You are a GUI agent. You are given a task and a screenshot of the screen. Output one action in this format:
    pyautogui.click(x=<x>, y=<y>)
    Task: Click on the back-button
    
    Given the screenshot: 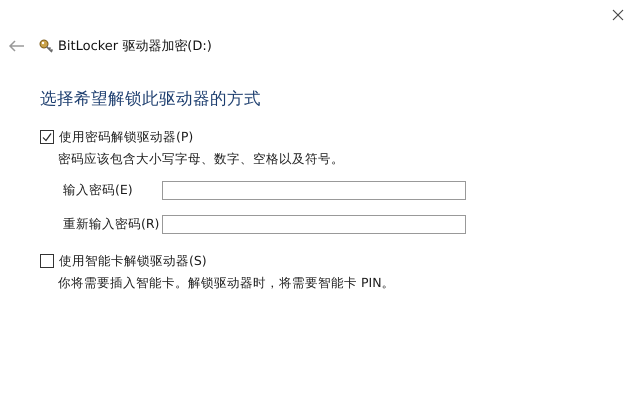 What is the action you would take?
    pyautogui.click(x=17, y=46)
    